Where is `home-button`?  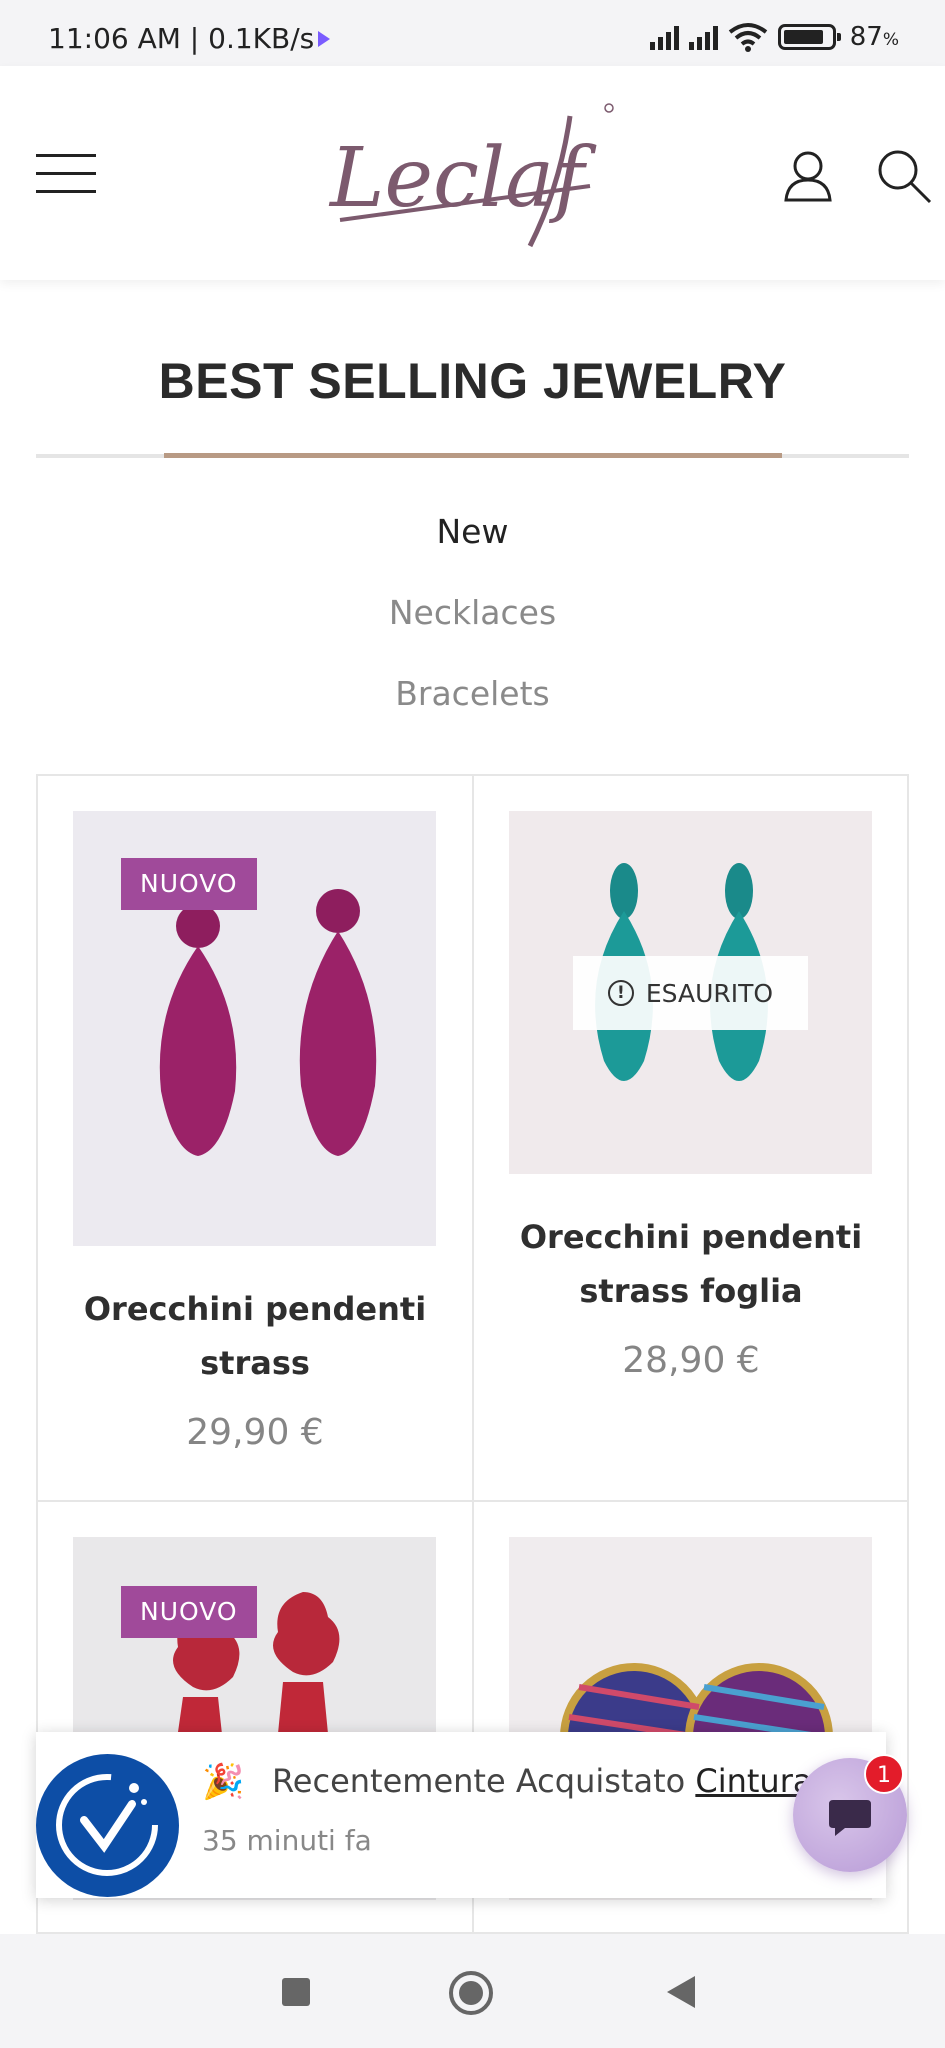 home-button is located at coordinates (471, 1993).